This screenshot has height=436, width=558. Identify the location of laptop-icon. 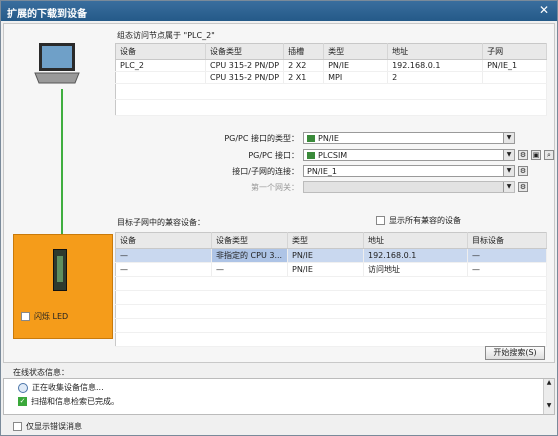
(57, 63).